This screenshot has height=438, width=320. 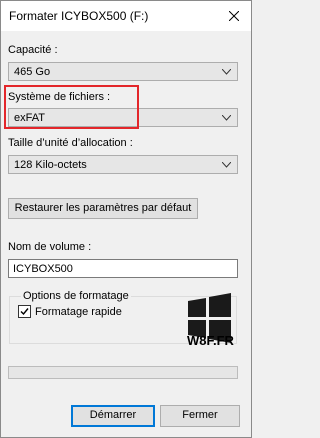 What do you see at coordinates (50, 165) in the screenshot?
I see `allocation-value: 128 Kilo-octets` at bounding box center [50, 165].